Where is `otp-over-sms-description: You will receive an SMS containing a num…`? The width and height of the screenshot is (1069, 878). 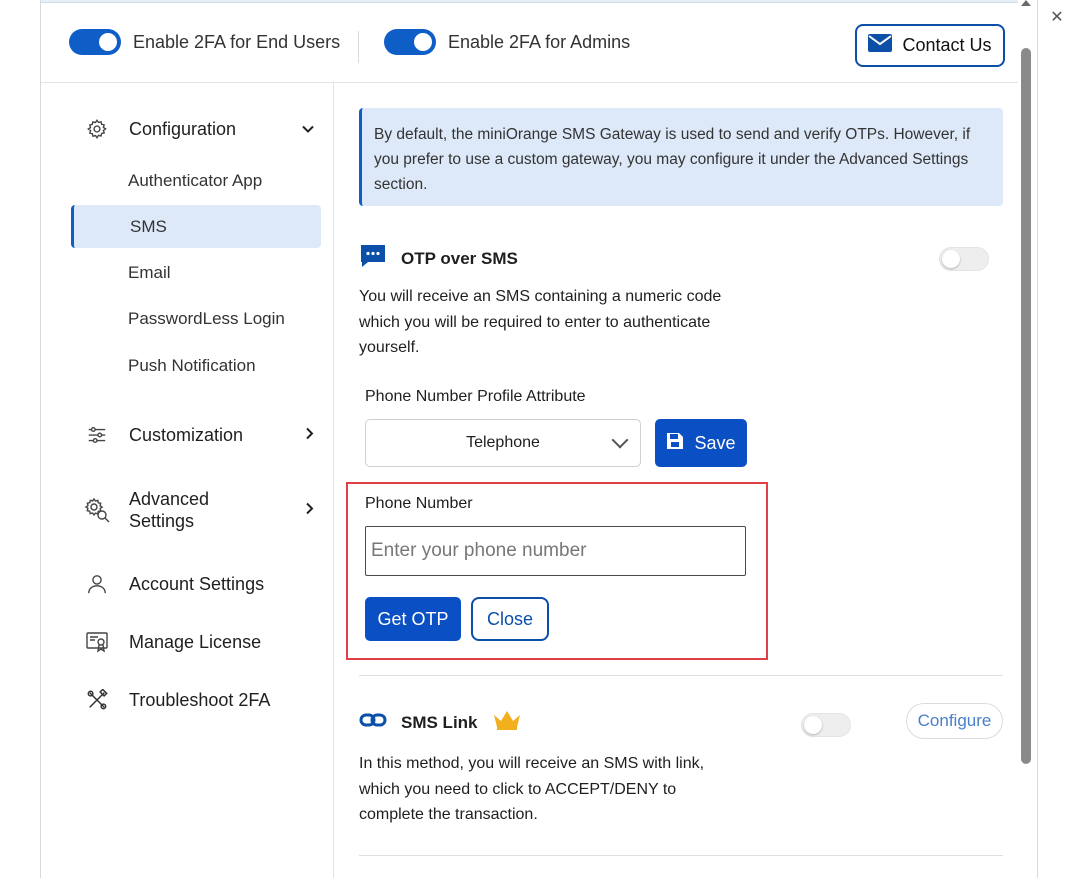
otp-over-sms-description: You will receive an SMS containing a num… is located at coordinates (540, 322).